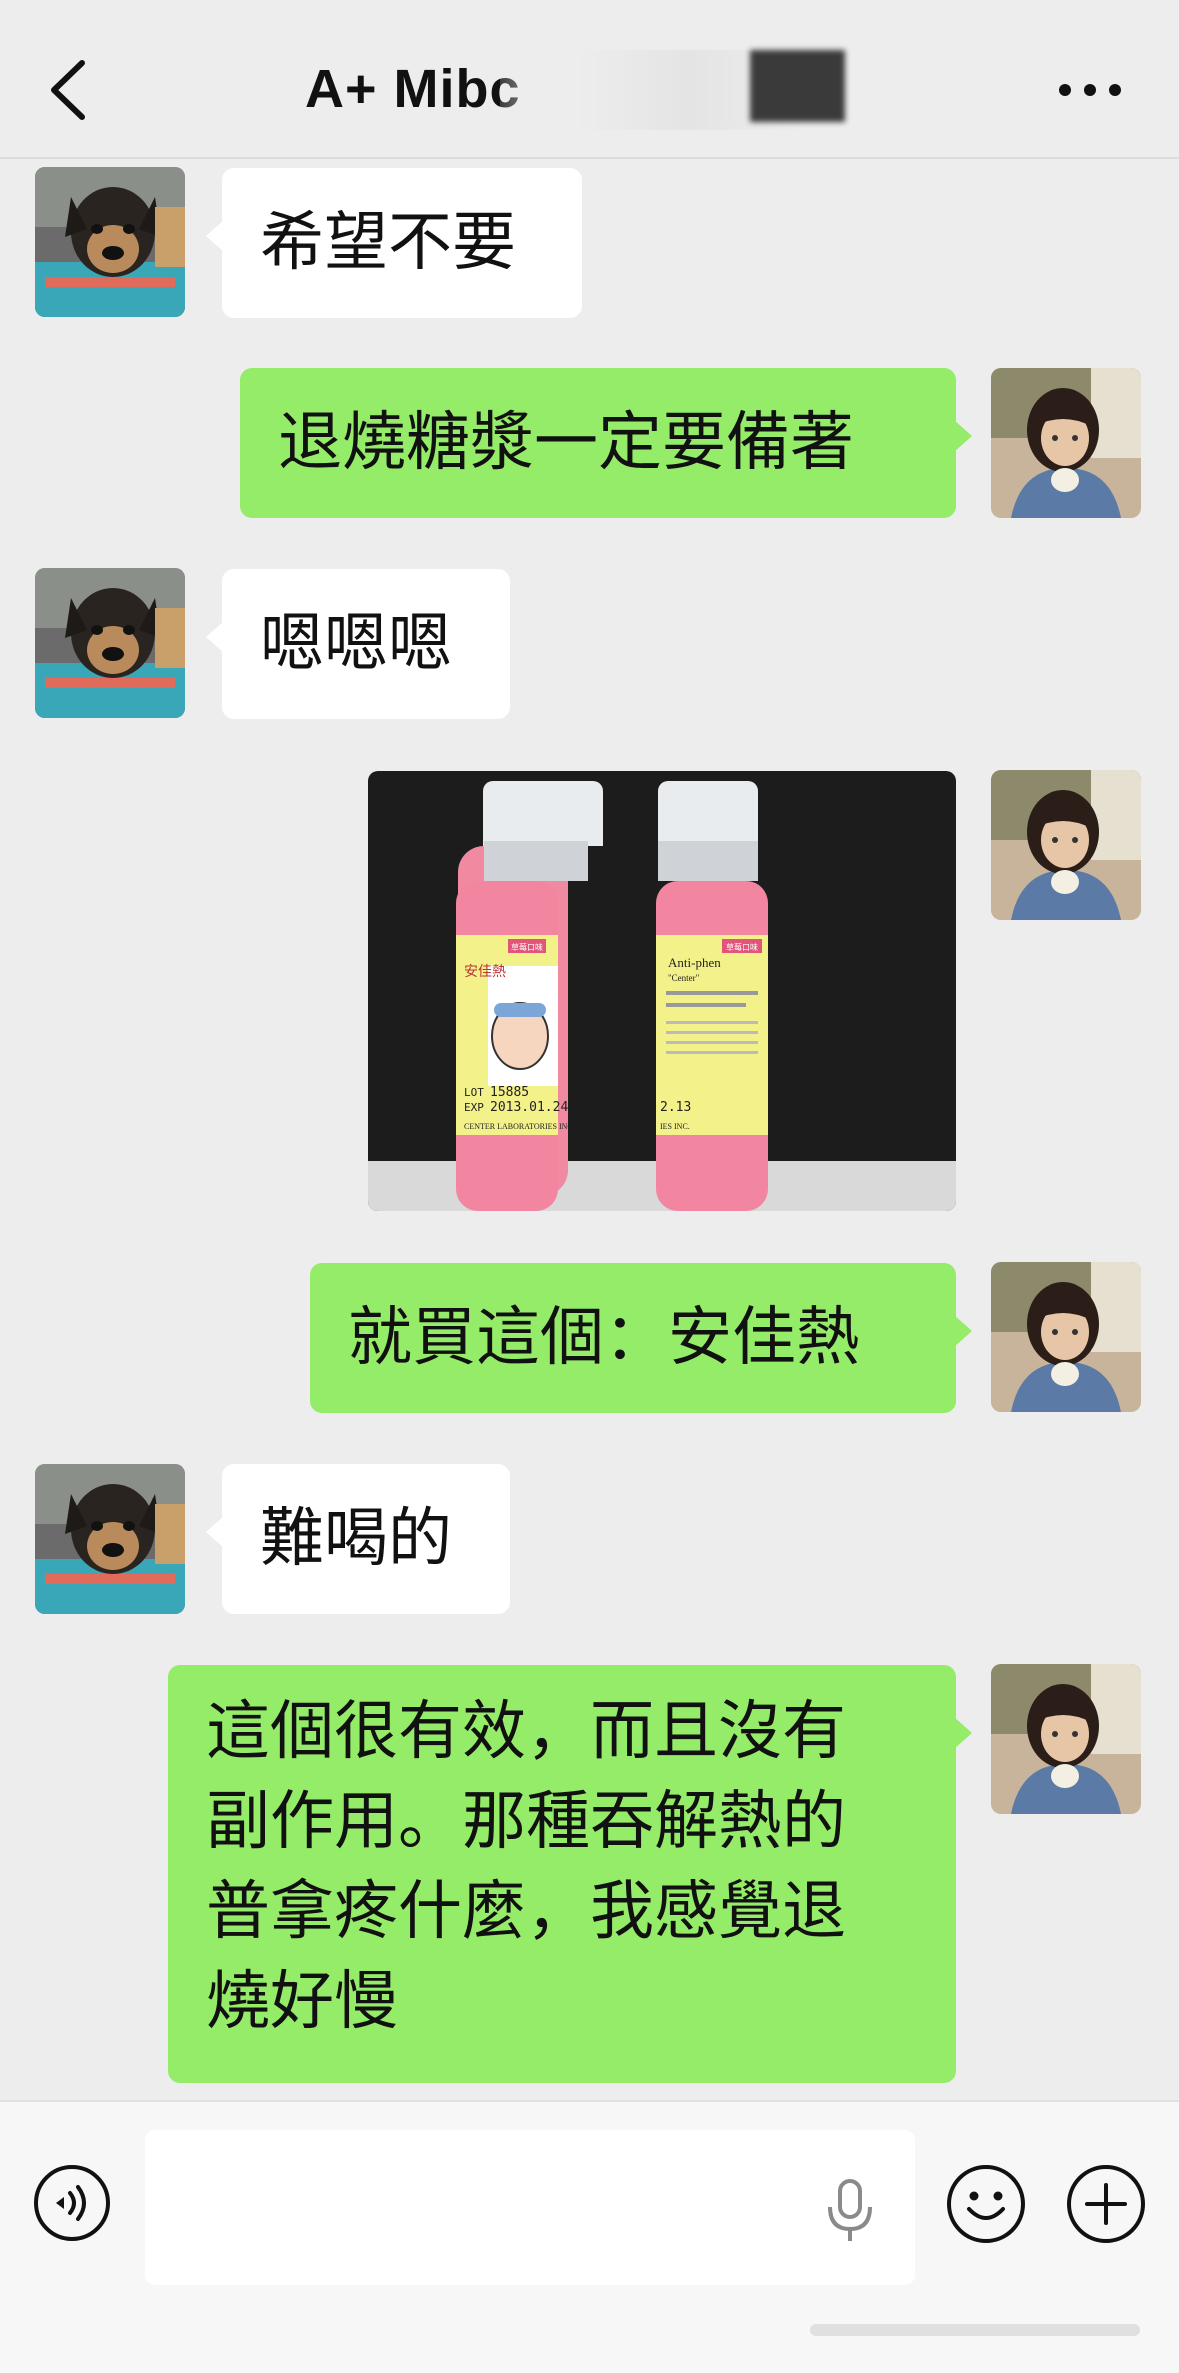 This screenshot has width=1179, height=2373. I want to click on svg-text: 2.13, so click(675, 1107).